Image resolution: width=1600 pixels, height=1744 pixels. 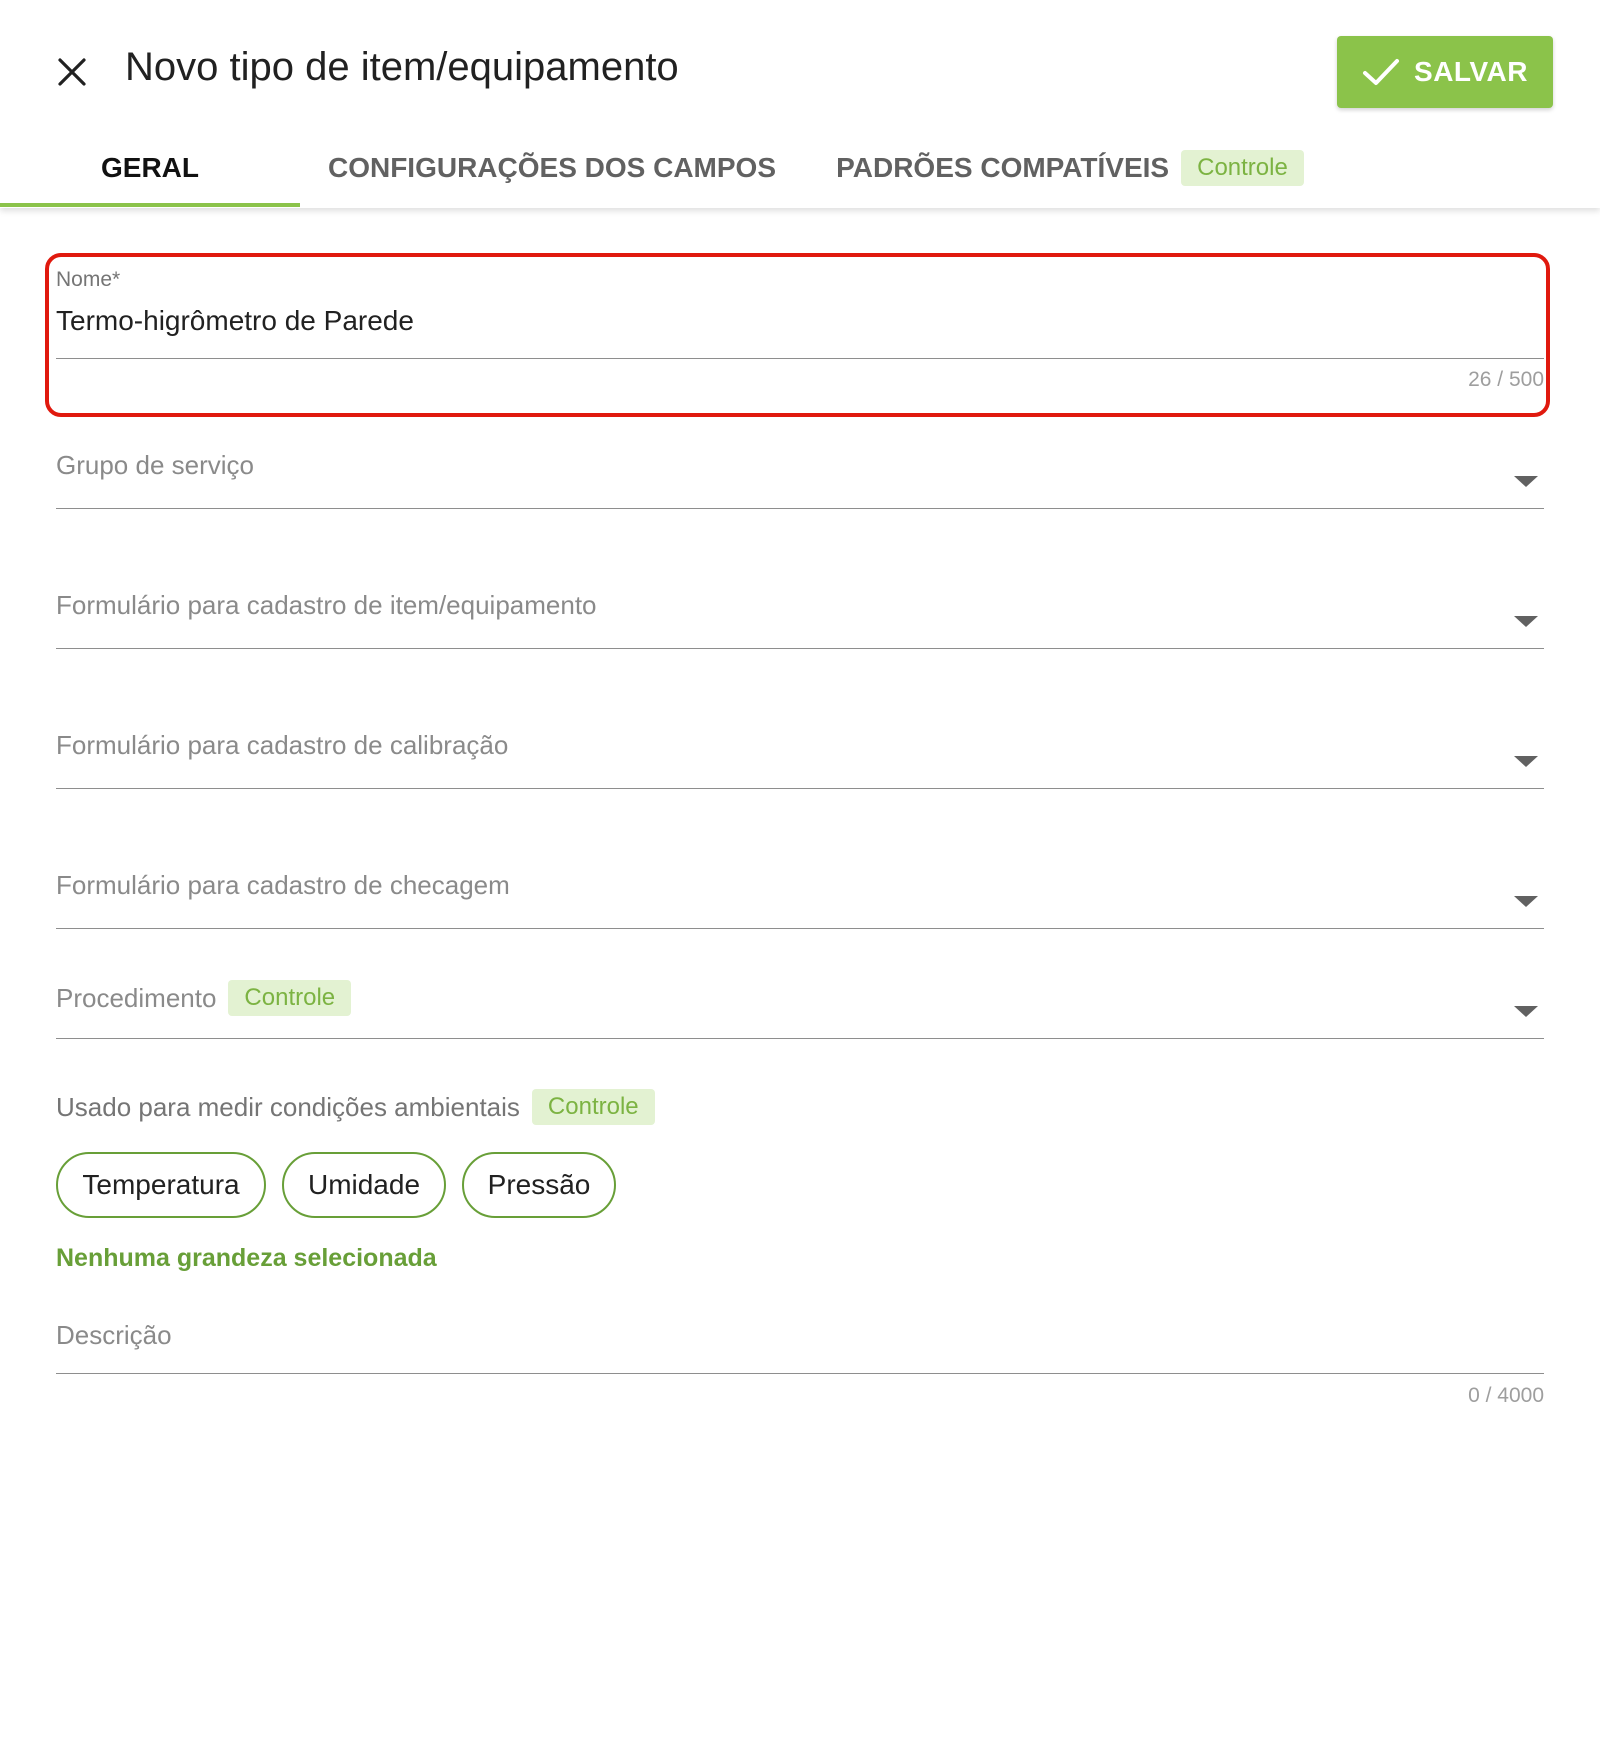 I want to click on tab-configuracoes-campos-label: CONFIGURAÇÕES DOS CAMPOS, so click(x=552, y=167).